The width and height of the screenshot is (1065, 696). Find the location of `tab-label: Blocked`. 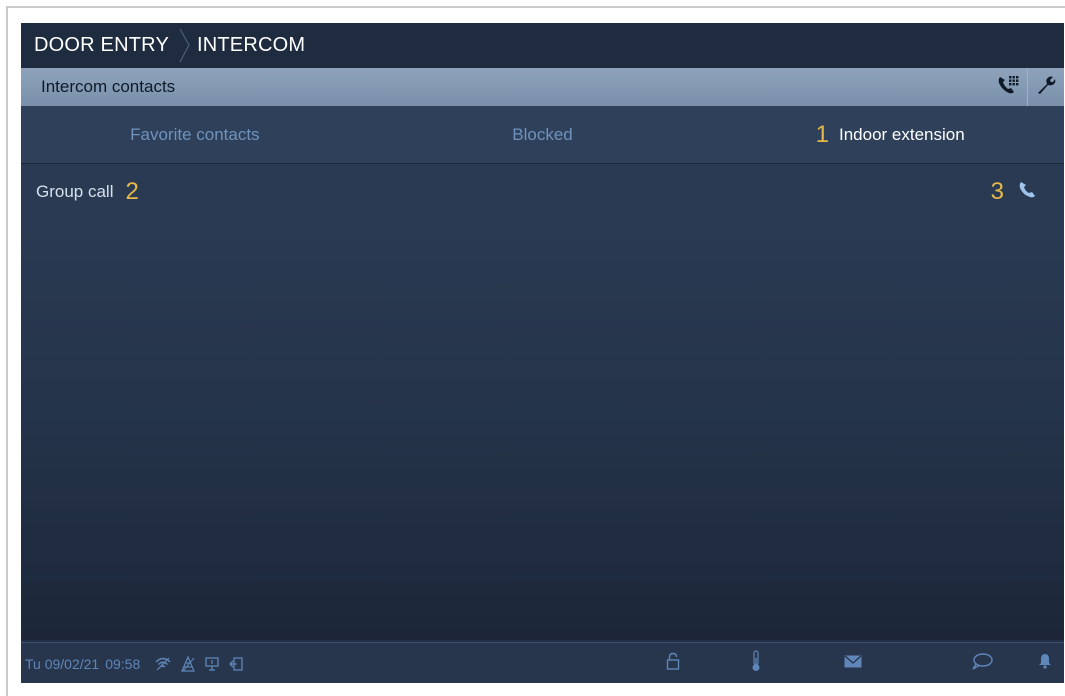

tab-label: Blocked is located at coordinates (542, 134).